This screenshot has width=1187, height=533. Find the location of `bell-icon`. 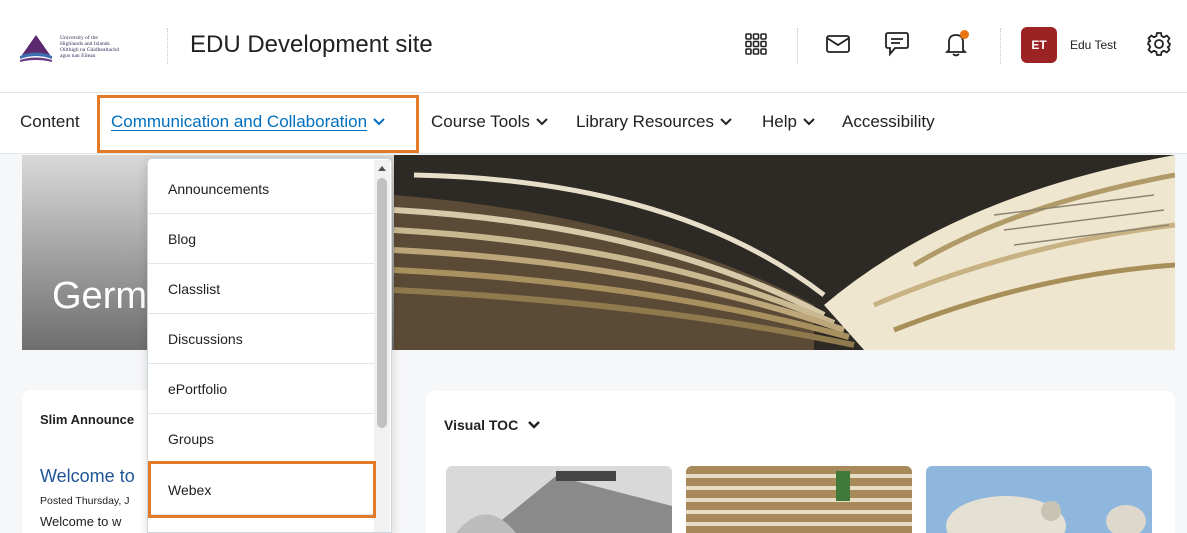

bell-icon is located at coordinates (956, 44).